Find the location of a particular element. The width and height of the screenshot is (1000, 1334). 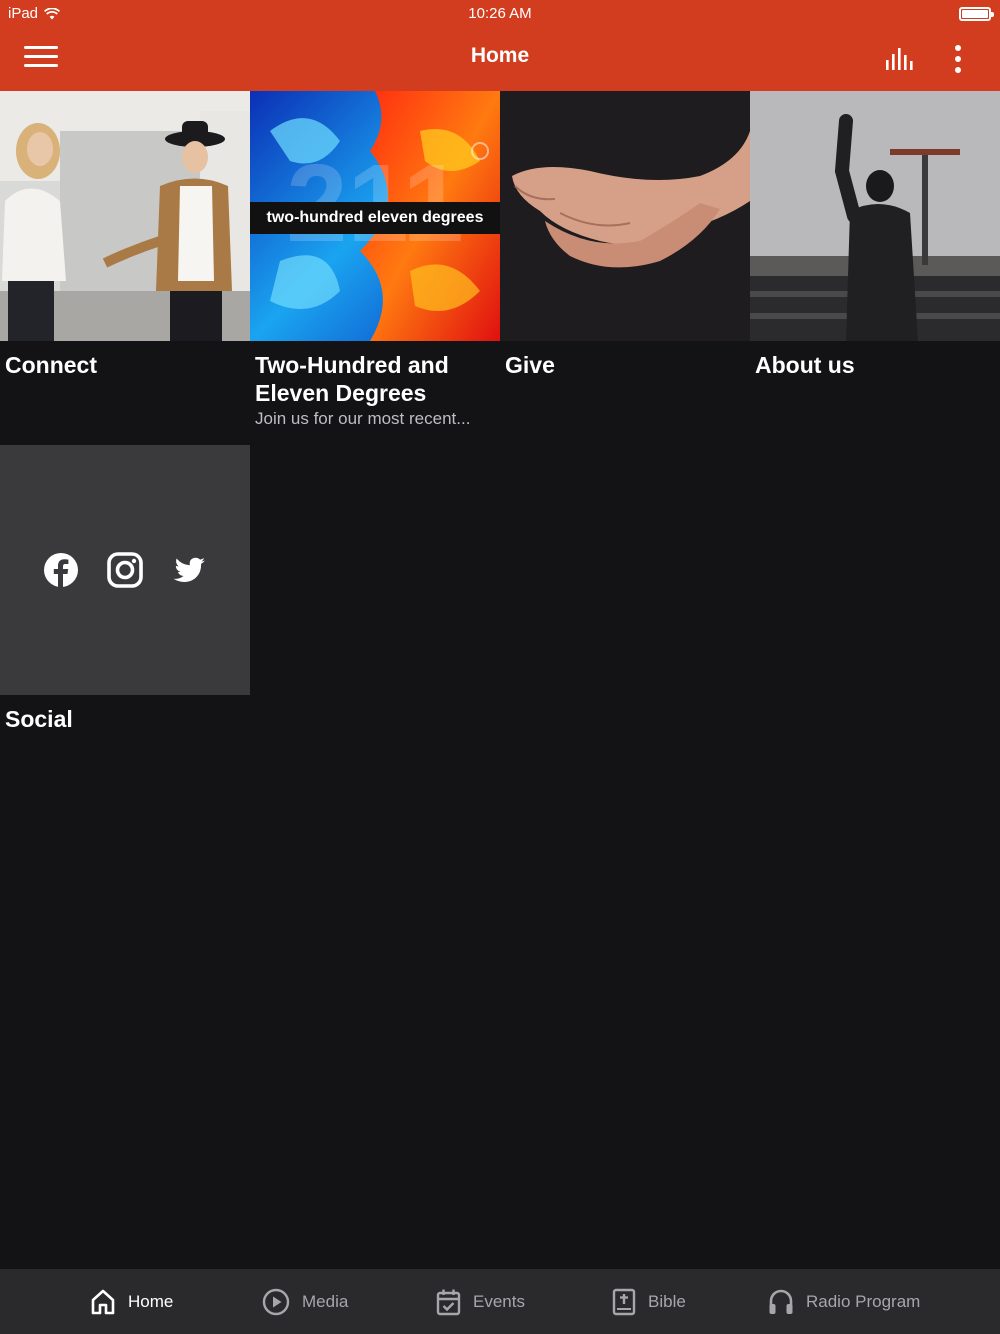

tab-radio-program: Radio Program is located at coordinates (844, 1301).